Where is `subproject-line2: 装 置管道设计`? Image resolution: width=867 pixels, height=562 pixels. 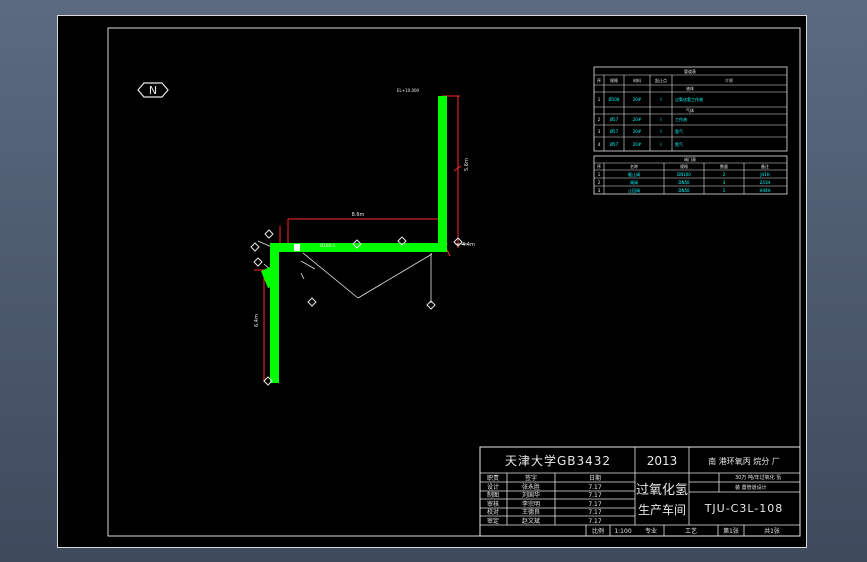
subproject-line2: 装 置管道设计 is located at coordinates (751, 487).